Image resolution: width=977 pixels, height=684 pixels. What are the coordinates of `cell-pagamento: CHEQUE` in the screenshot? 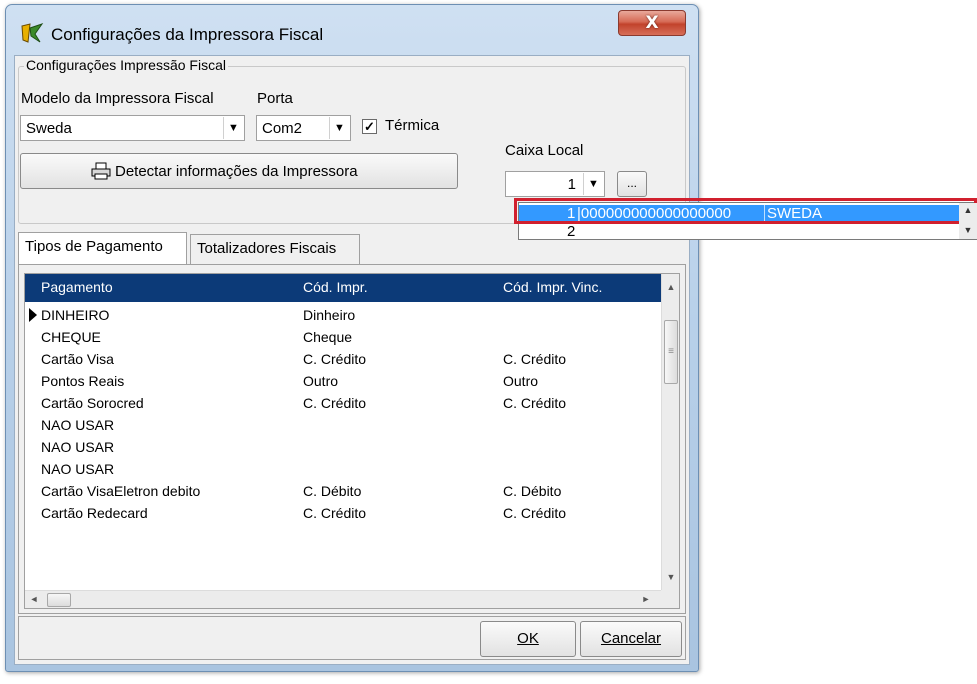 It's located at (71, 337).